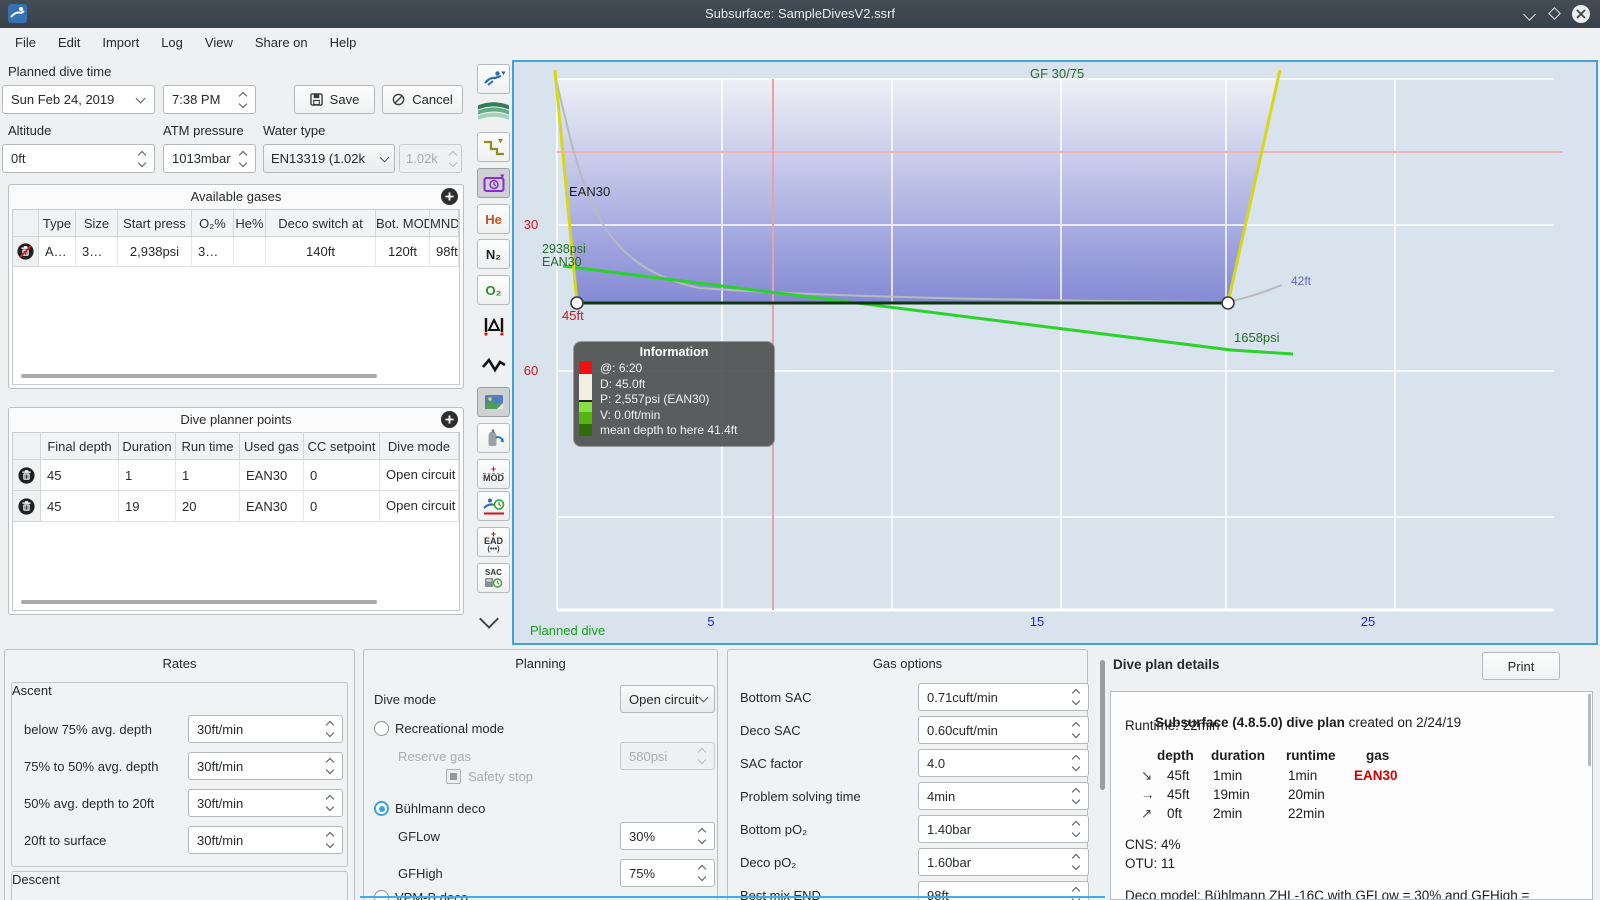 This screenshot has height=900, width=1600. What do you see at coordinates (1589, 730) in the screenshot?
I see `plan-details-vscrollbar` at bounding box center [1589, 730].